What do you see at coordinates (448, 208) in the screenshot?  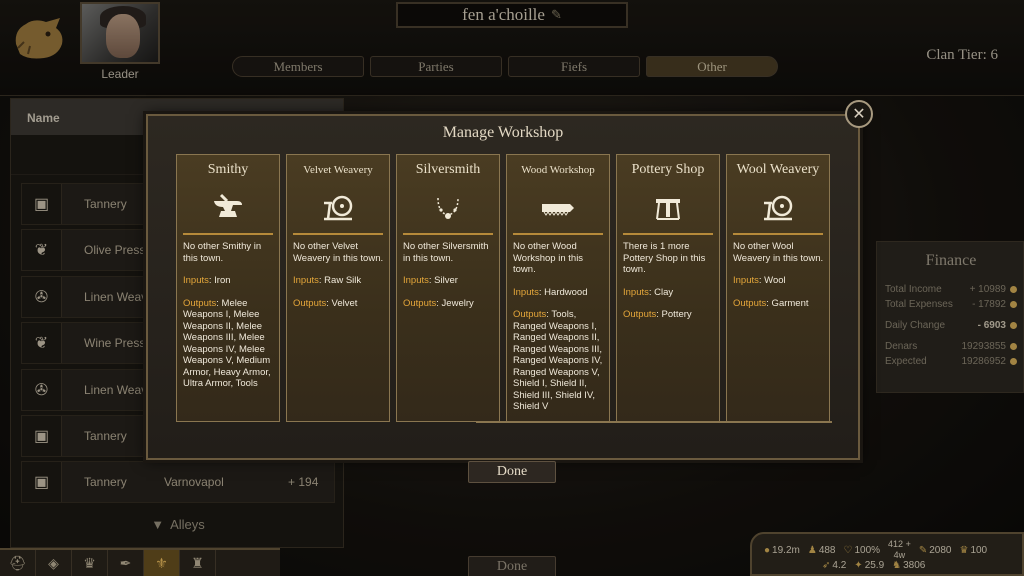 I see `necklace-icon` at bounding box center [448, 208].